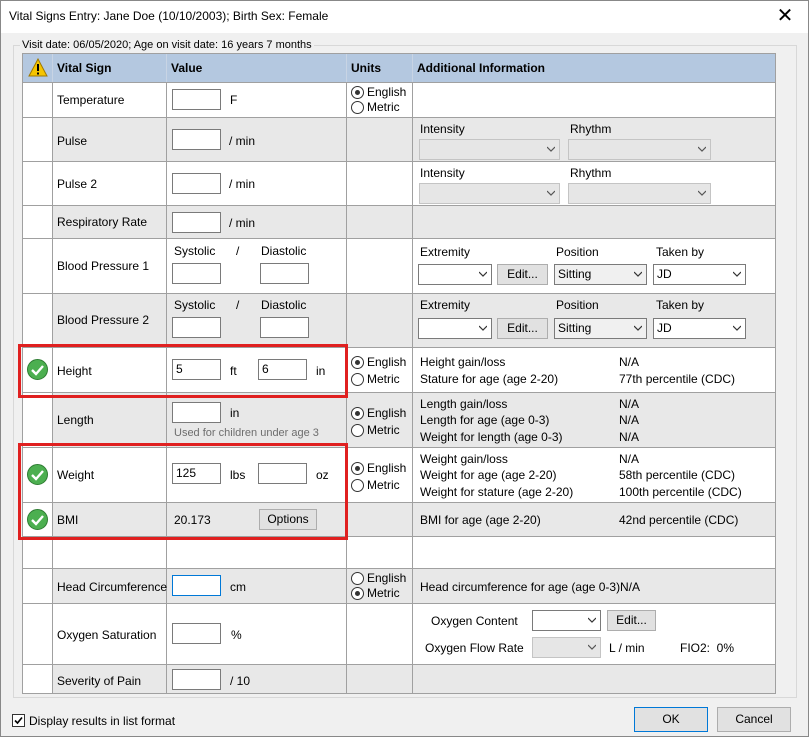  What do you see at coordinates (399, 552) in the screenshot?
I see `row-empty` at bounding box center [399, 552].